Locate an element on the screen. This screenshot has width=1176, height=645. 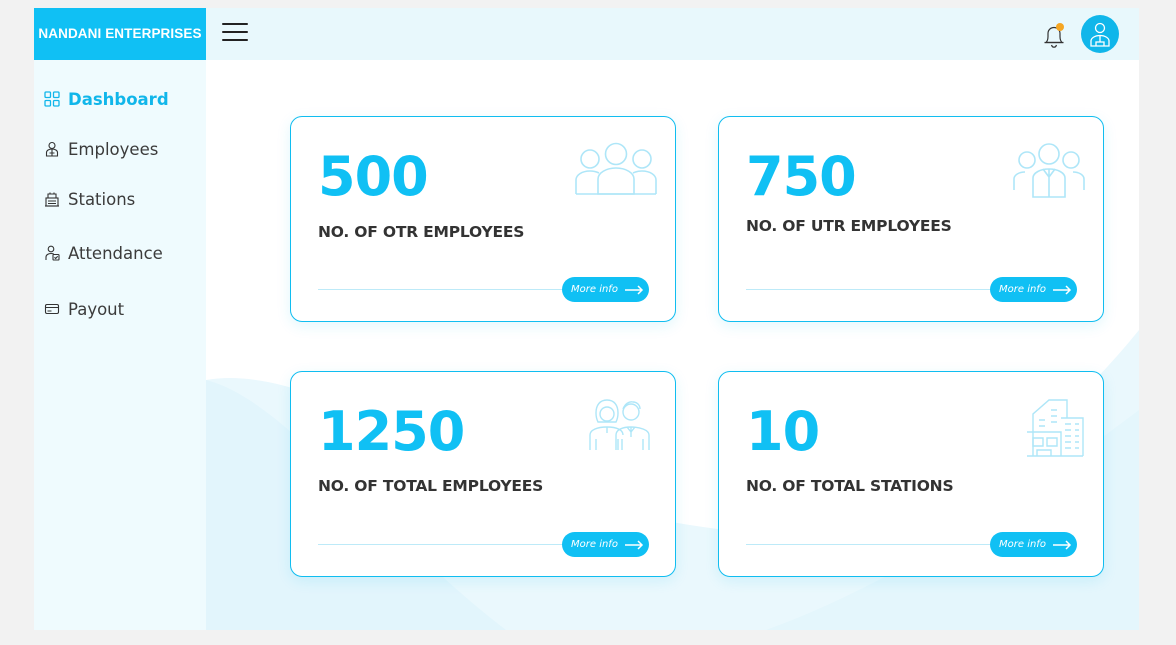
sidebar-item-label: Payout is located at coordinates (96, 309).